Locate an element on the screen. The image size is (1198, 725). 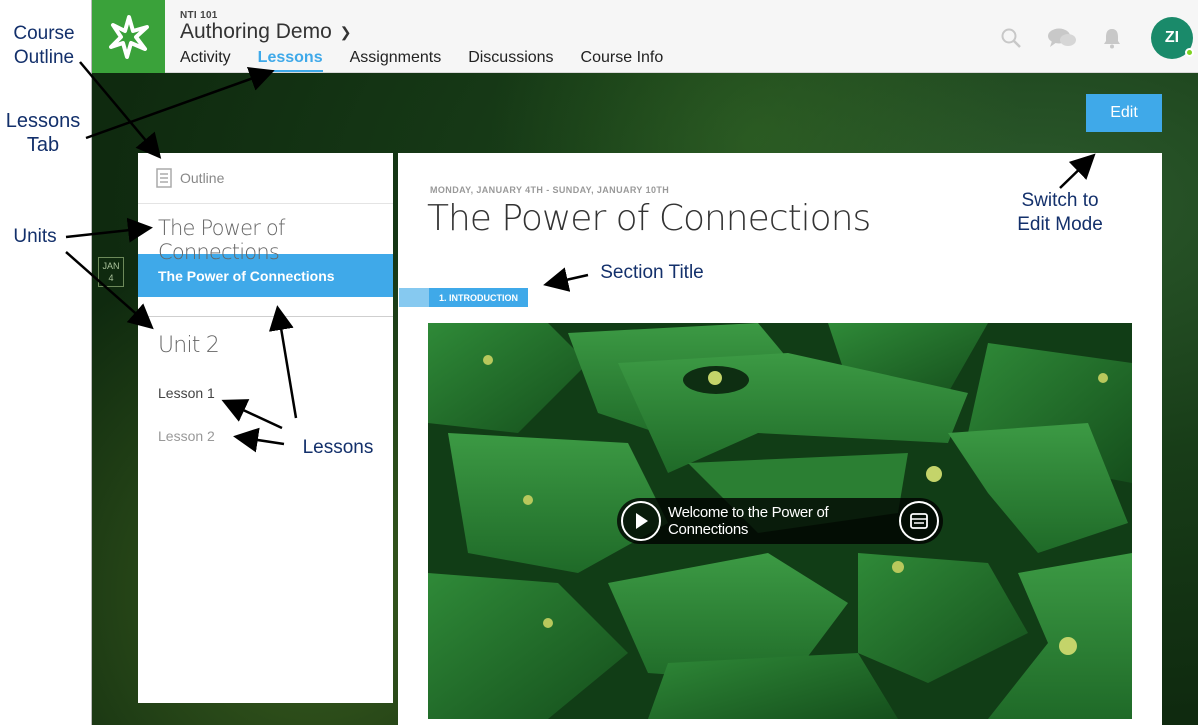
date-badge-day: 4 is located at coordinates (111, 278).